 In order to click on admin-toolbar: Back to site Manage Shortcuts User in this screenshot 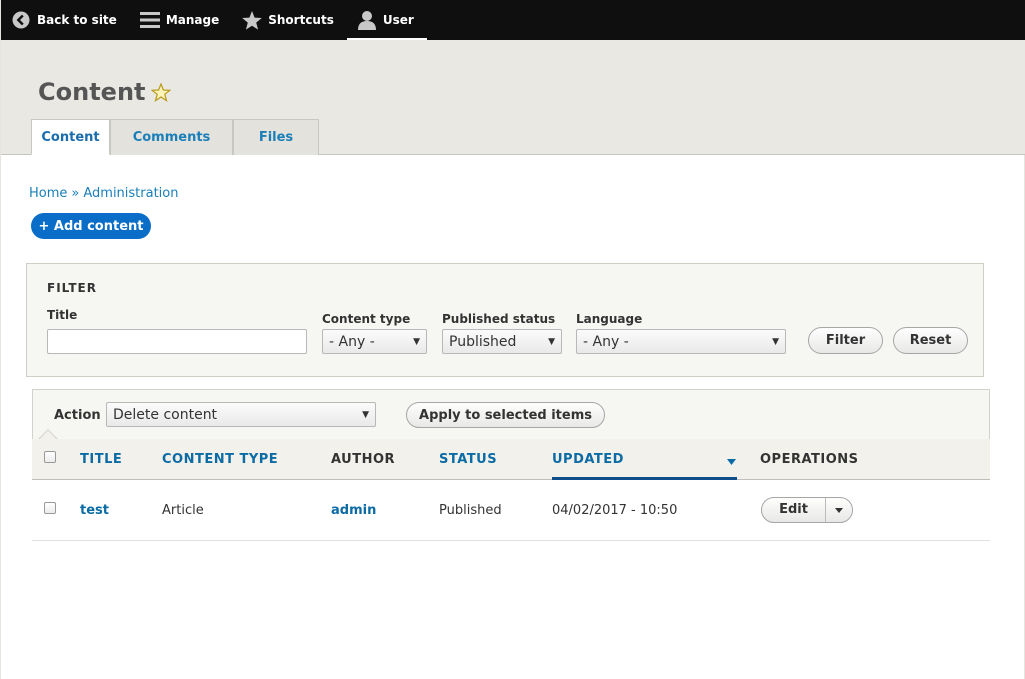, I will do `click(513, 20)`.